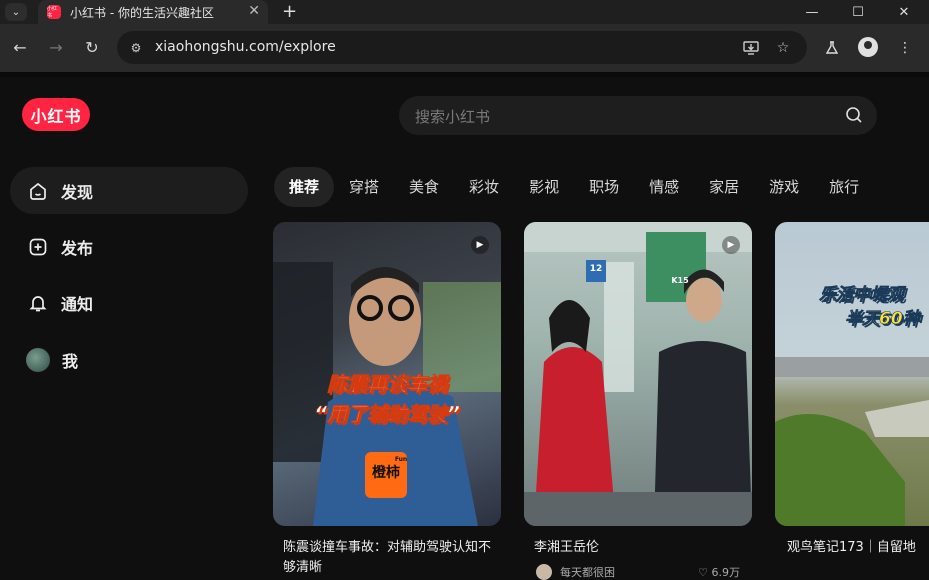 Image resolution: width=929 pixels, height=580 pixels. Describe the element at coordinates (38, 303) in the screenshot. I see `bell-icon` at that location.